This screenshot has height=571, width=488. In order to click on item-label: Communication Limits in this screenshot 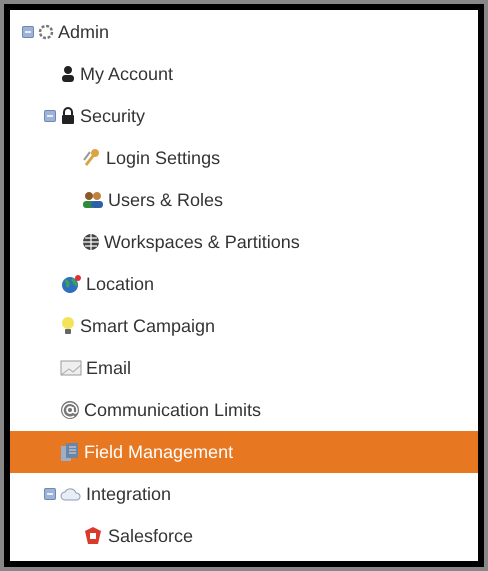, I will do `click(173, 410)`.